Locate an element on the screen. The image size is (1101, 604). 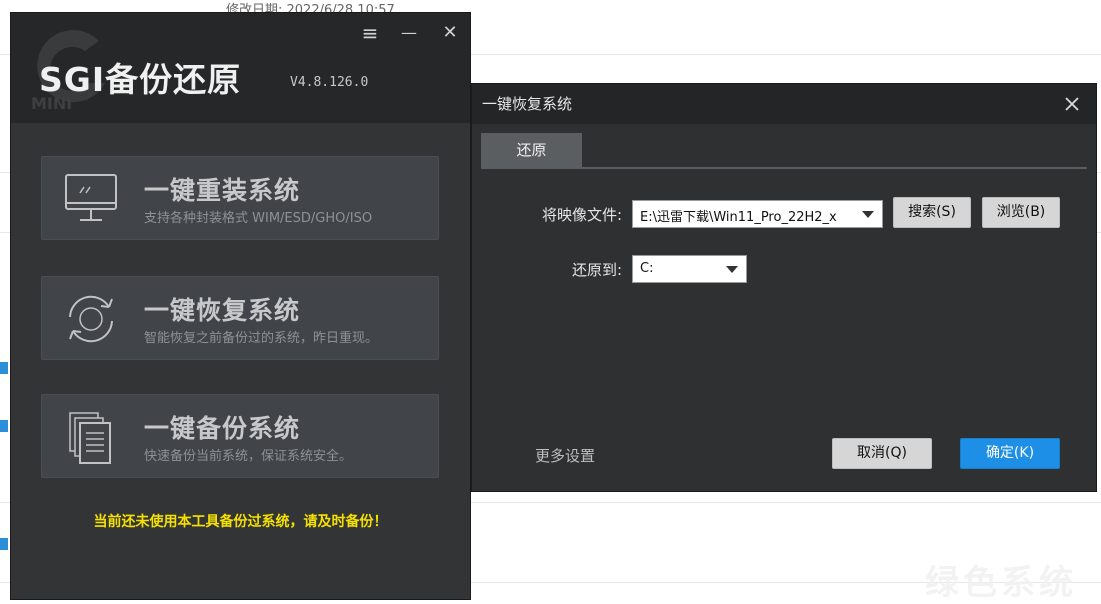
search-button: 搜索(S) is located at coordinates (932, 212).